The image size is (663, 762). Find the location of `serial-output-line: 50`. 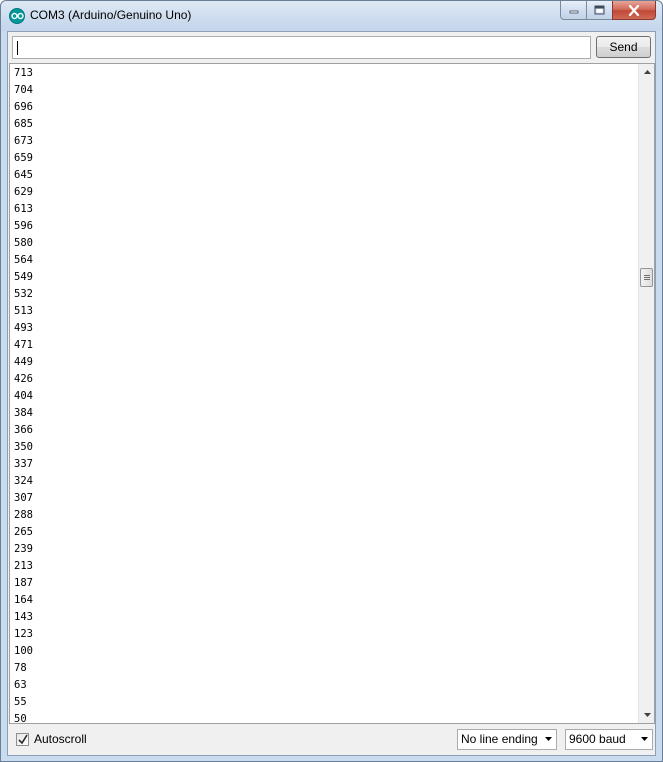

serial-output-line: 50 is located at coordinates (20, 718).